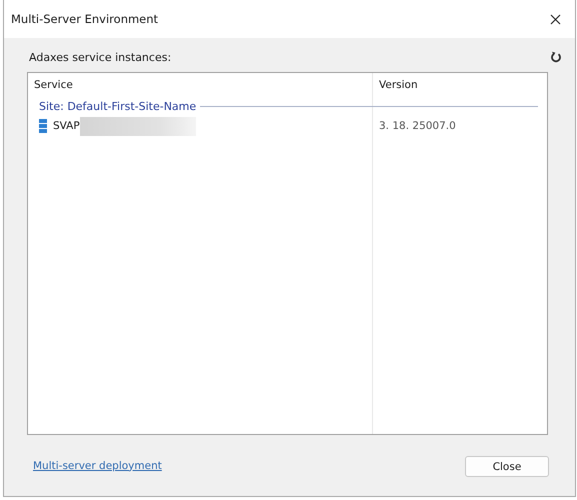 The image size is (577, 500). I want to click on close-button: Close, so click(507, 466).